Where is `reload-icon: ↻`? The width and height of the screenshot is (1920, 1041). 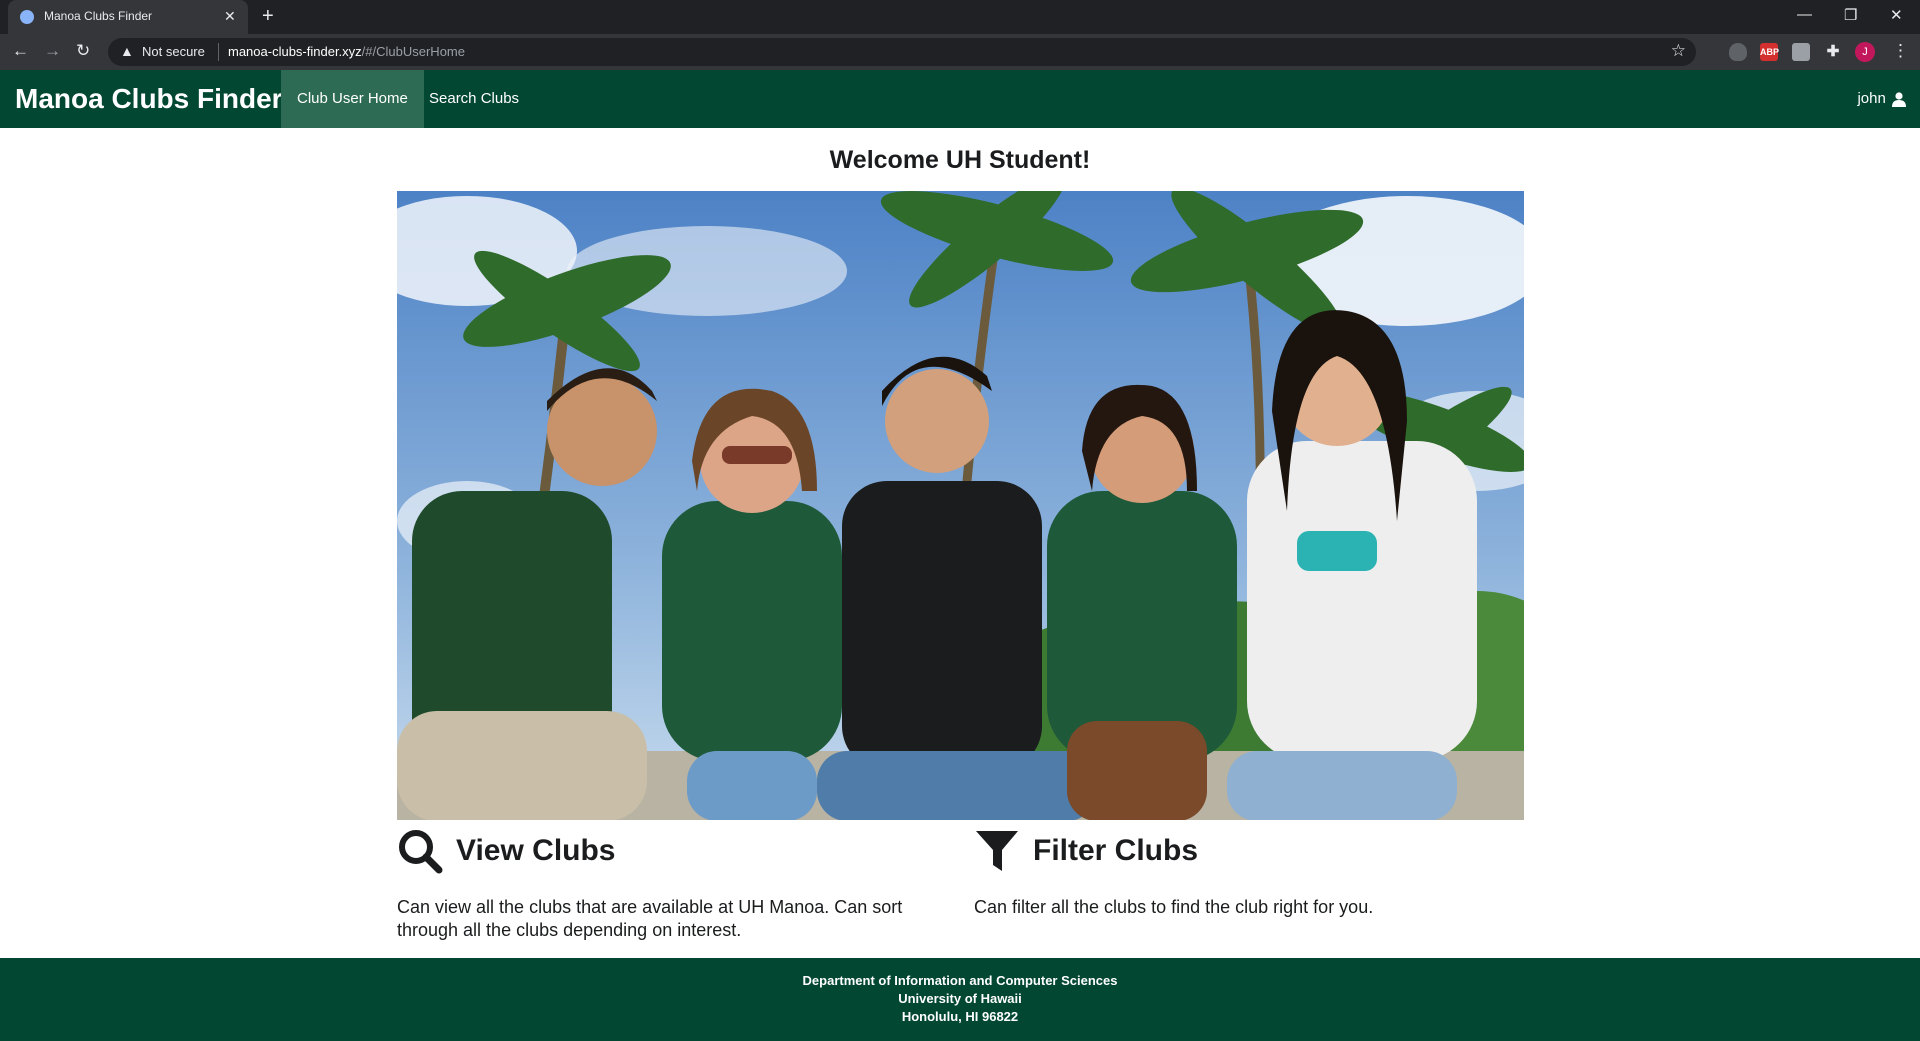
reload-icon: ↻ is located at coordinates (83, 51).